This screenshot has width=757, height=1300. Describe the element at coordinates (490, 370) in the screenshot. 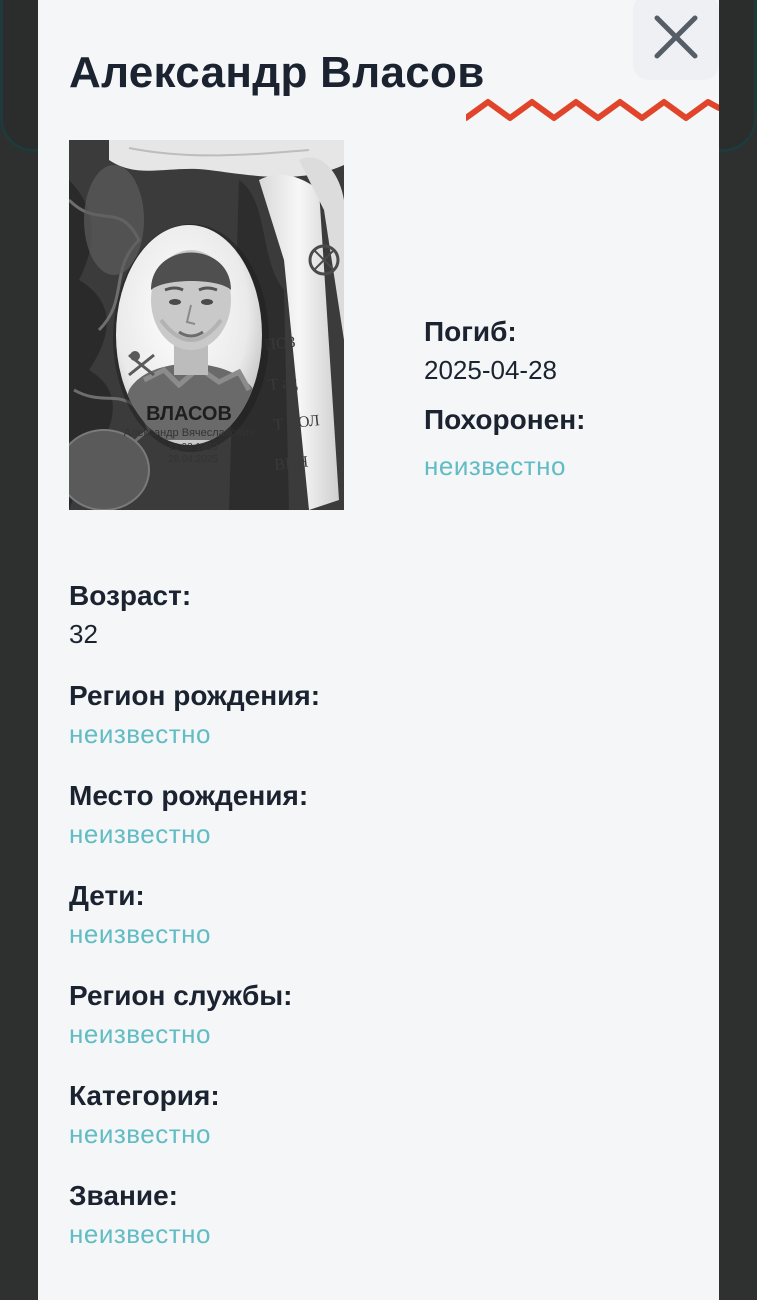

I see `died-value: 2025-04-28` at that location.